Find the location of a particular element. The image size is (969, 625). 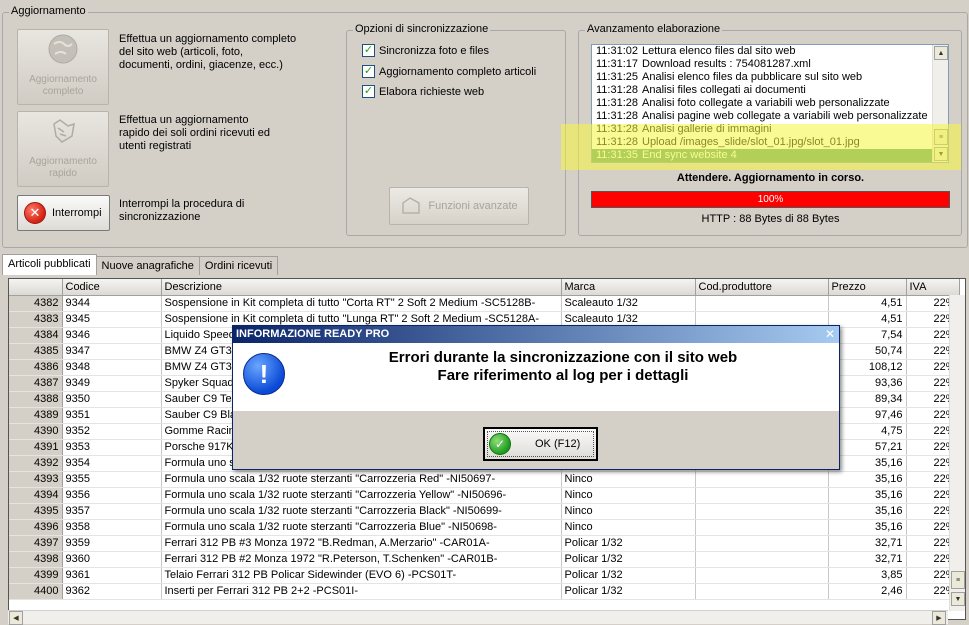

dialog-title-bar: INFORMAZIONE READY PRO ✕ is located at coordinates (536, 334).